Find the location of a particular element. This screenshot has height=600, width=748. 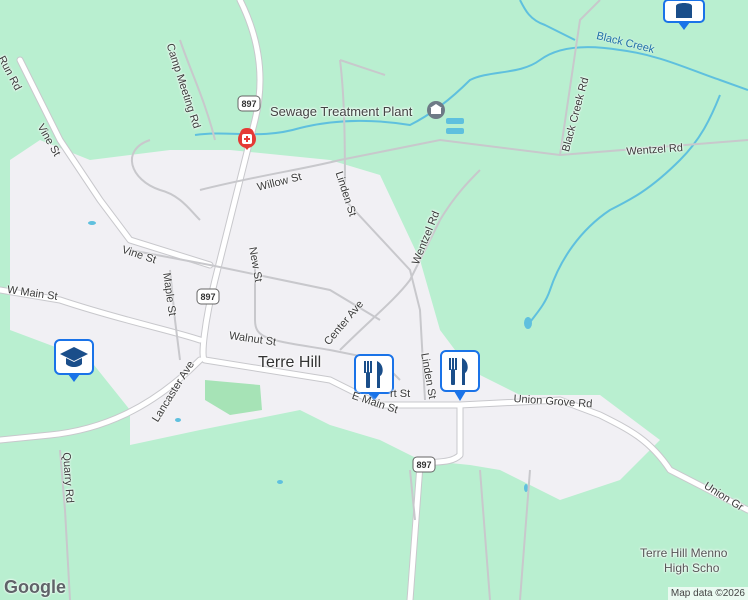

poi-label-school-2: High Scho is located at coordinates (691, 568).